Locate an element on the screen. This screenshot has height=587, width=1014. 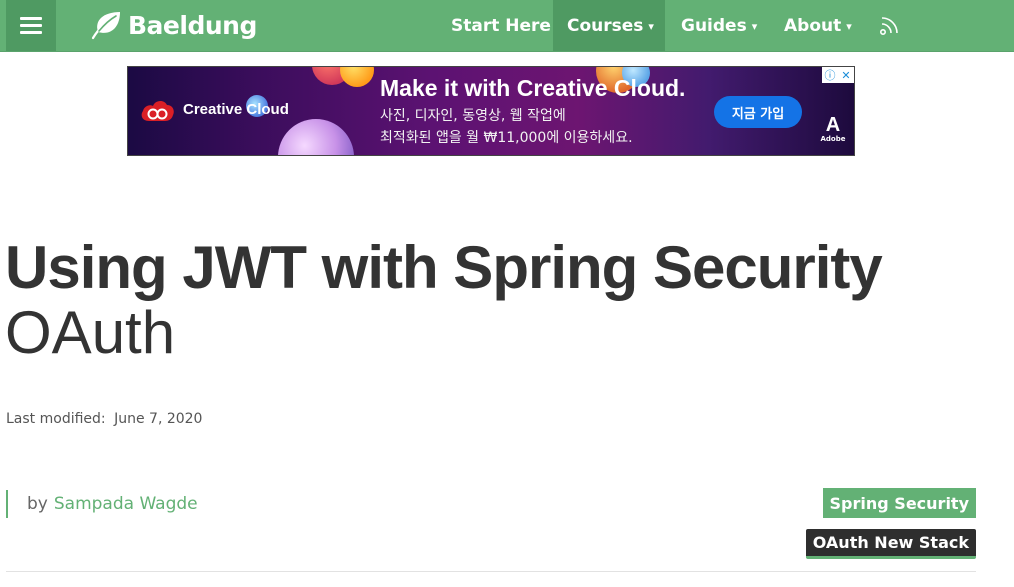
nav-courses: Courses ▾ is located at coordinates (609, 25).